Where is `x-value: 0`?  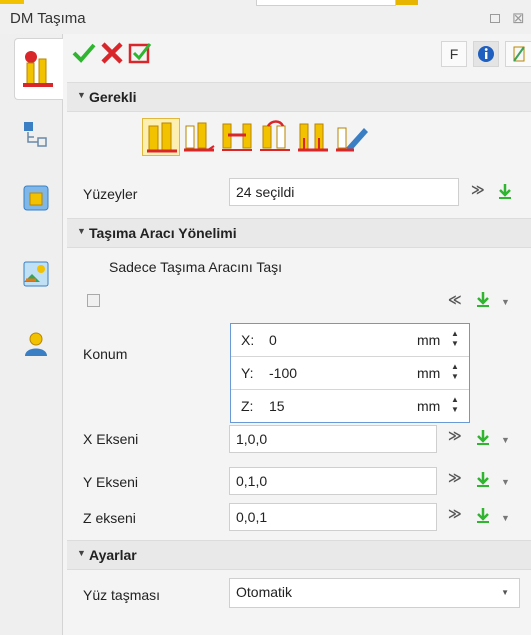
x-value: 0 is located at coordinates (273, 340).